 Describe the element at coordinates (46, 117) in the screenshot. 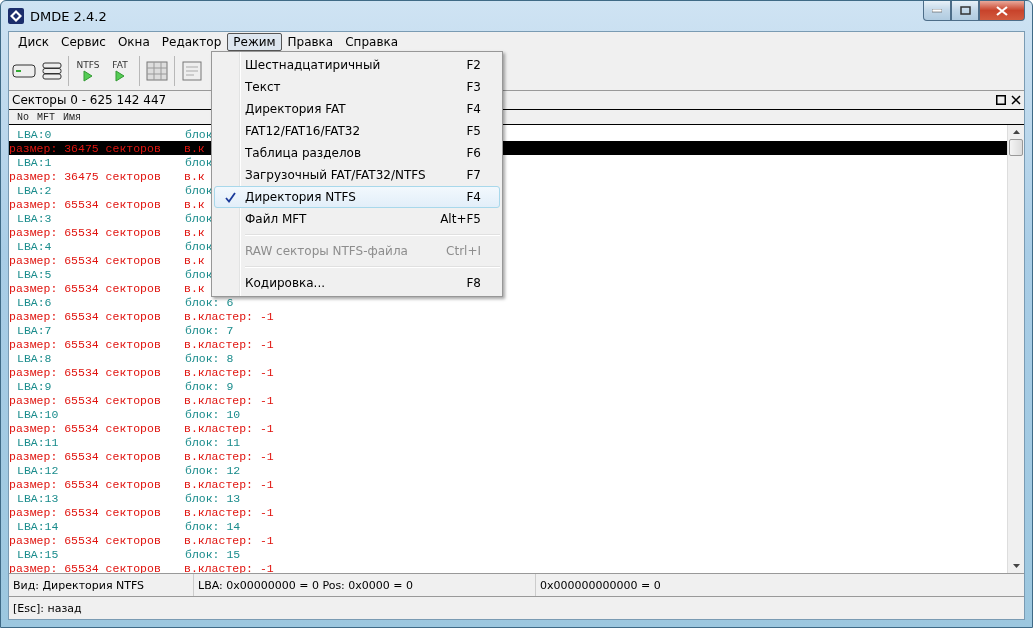

I see `column-header: MFT` at that location.